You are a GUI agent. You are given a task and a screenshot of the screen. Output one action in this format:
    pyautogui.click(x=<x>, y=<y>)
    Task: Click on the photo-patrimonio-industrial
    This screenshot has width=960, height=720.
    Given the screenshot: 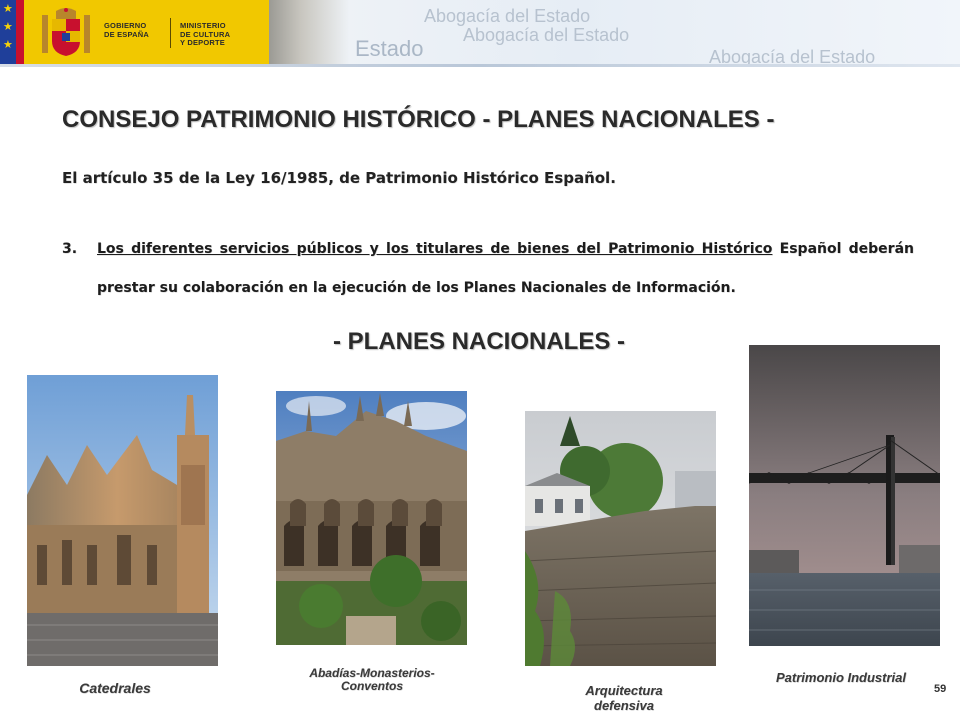 What is the action you would take?
    pyautogui.click(x=844, y=495)
    